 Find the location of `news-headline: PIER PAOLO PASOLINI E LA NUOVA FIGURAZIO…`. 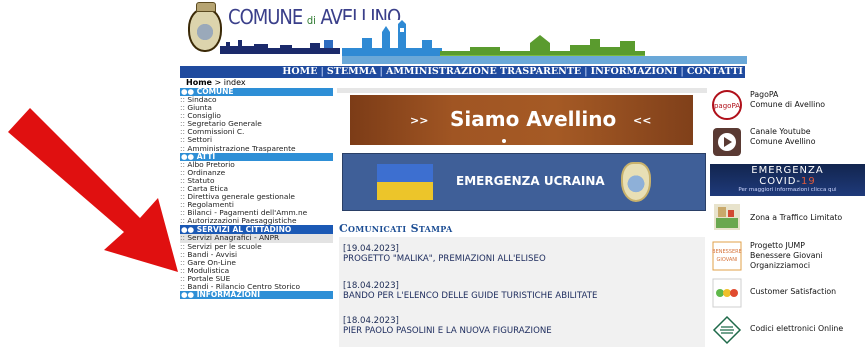

news-headline: PIER PAOLO PASOLINI E LA NUOVA FIGURAZIO… is located at coordinates (447, 331).